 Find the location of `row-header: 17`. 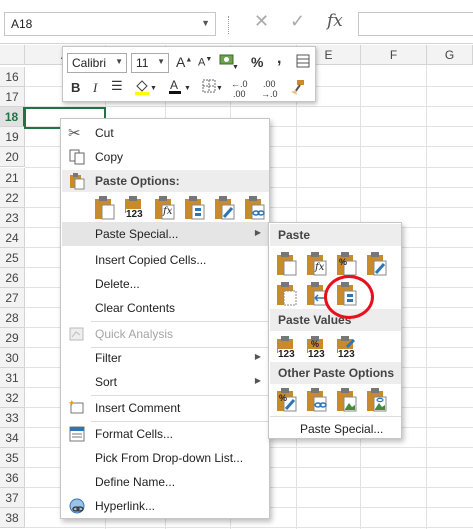

row-header: 17 is located at coordinates (12, 97).